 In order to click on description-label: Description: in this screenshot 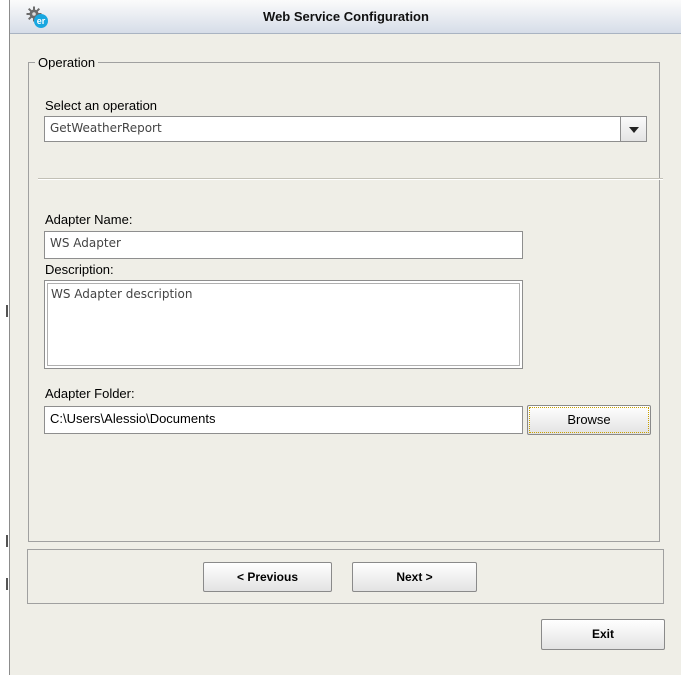, I will do `click(79, 269)`.